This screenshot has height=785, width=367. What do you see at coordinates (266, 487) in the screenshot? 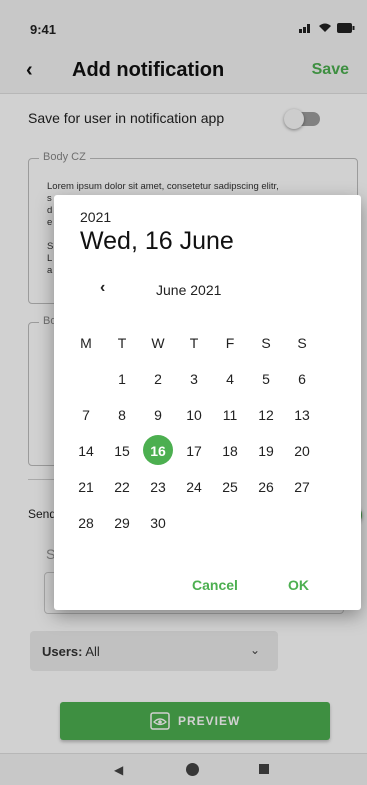
I see `day-cell: 26` at bounding box center [266, 487].